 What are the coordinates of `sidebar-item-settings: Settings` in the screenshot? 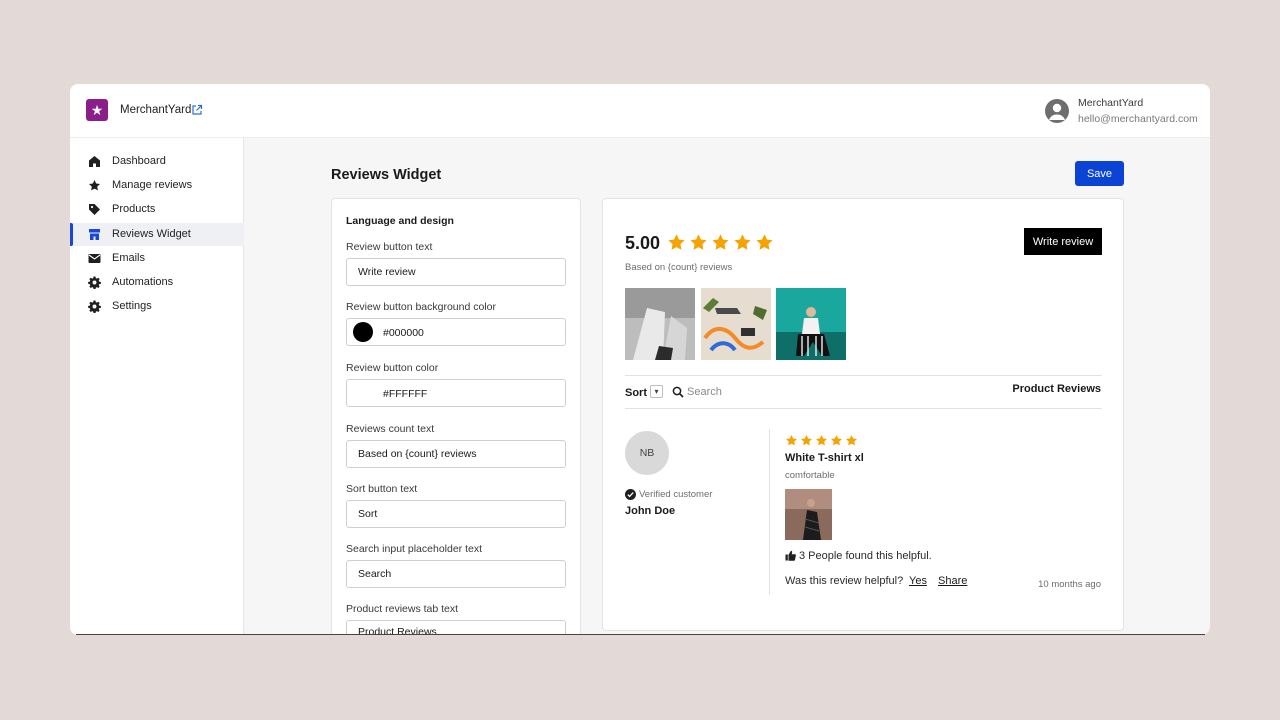 It's located at (157, 306).